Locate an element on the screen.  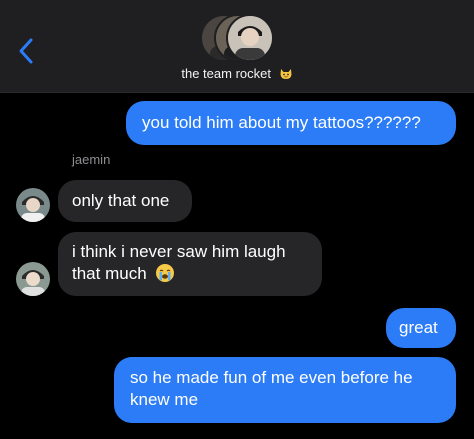
back-button is located at coordinates (27, 51).